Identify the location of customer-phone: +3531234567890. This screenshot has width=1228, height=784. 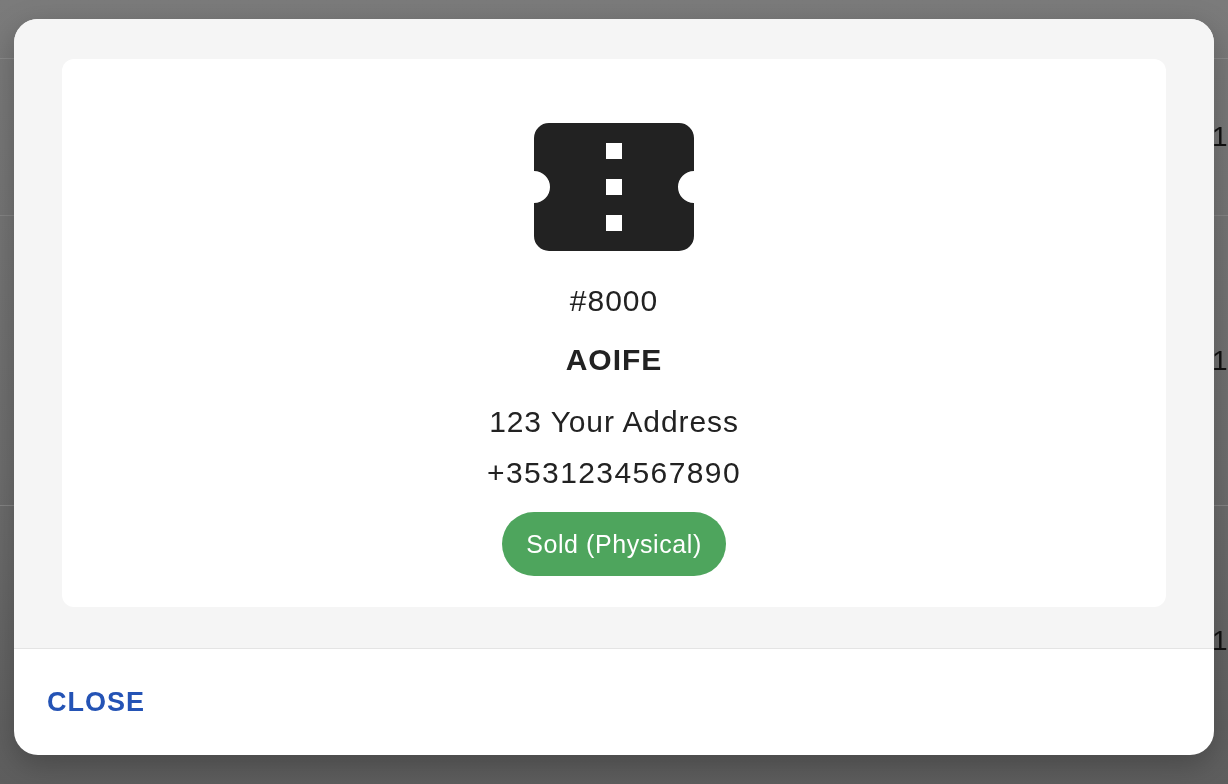
(614, 473).